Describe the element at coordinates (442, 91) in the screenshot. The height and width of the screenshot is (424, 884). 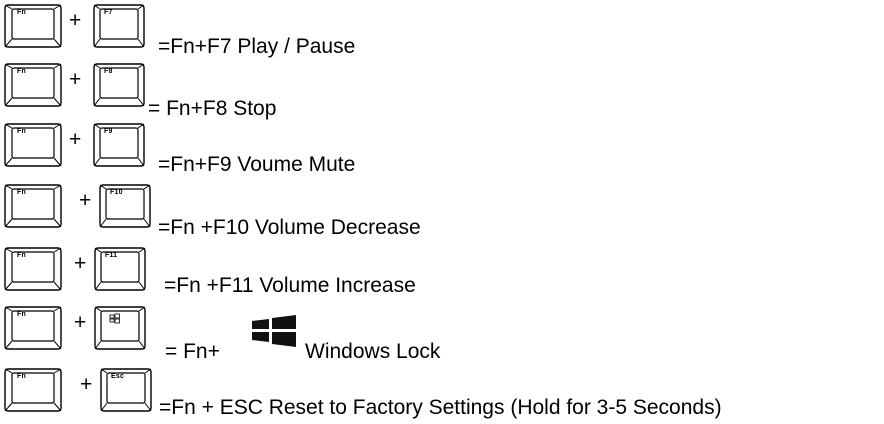
I see `shortcut-row-stop: Fn + F8 = Fn+F8 Stop` at that location.